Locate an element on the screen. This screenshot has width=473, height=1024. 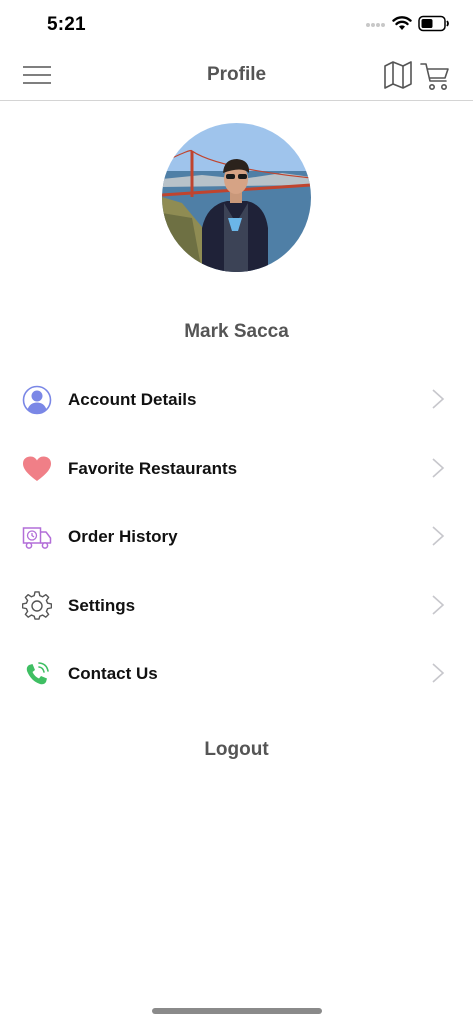
menu-item-account-details: Account Details is located at coordinates (236, 400).